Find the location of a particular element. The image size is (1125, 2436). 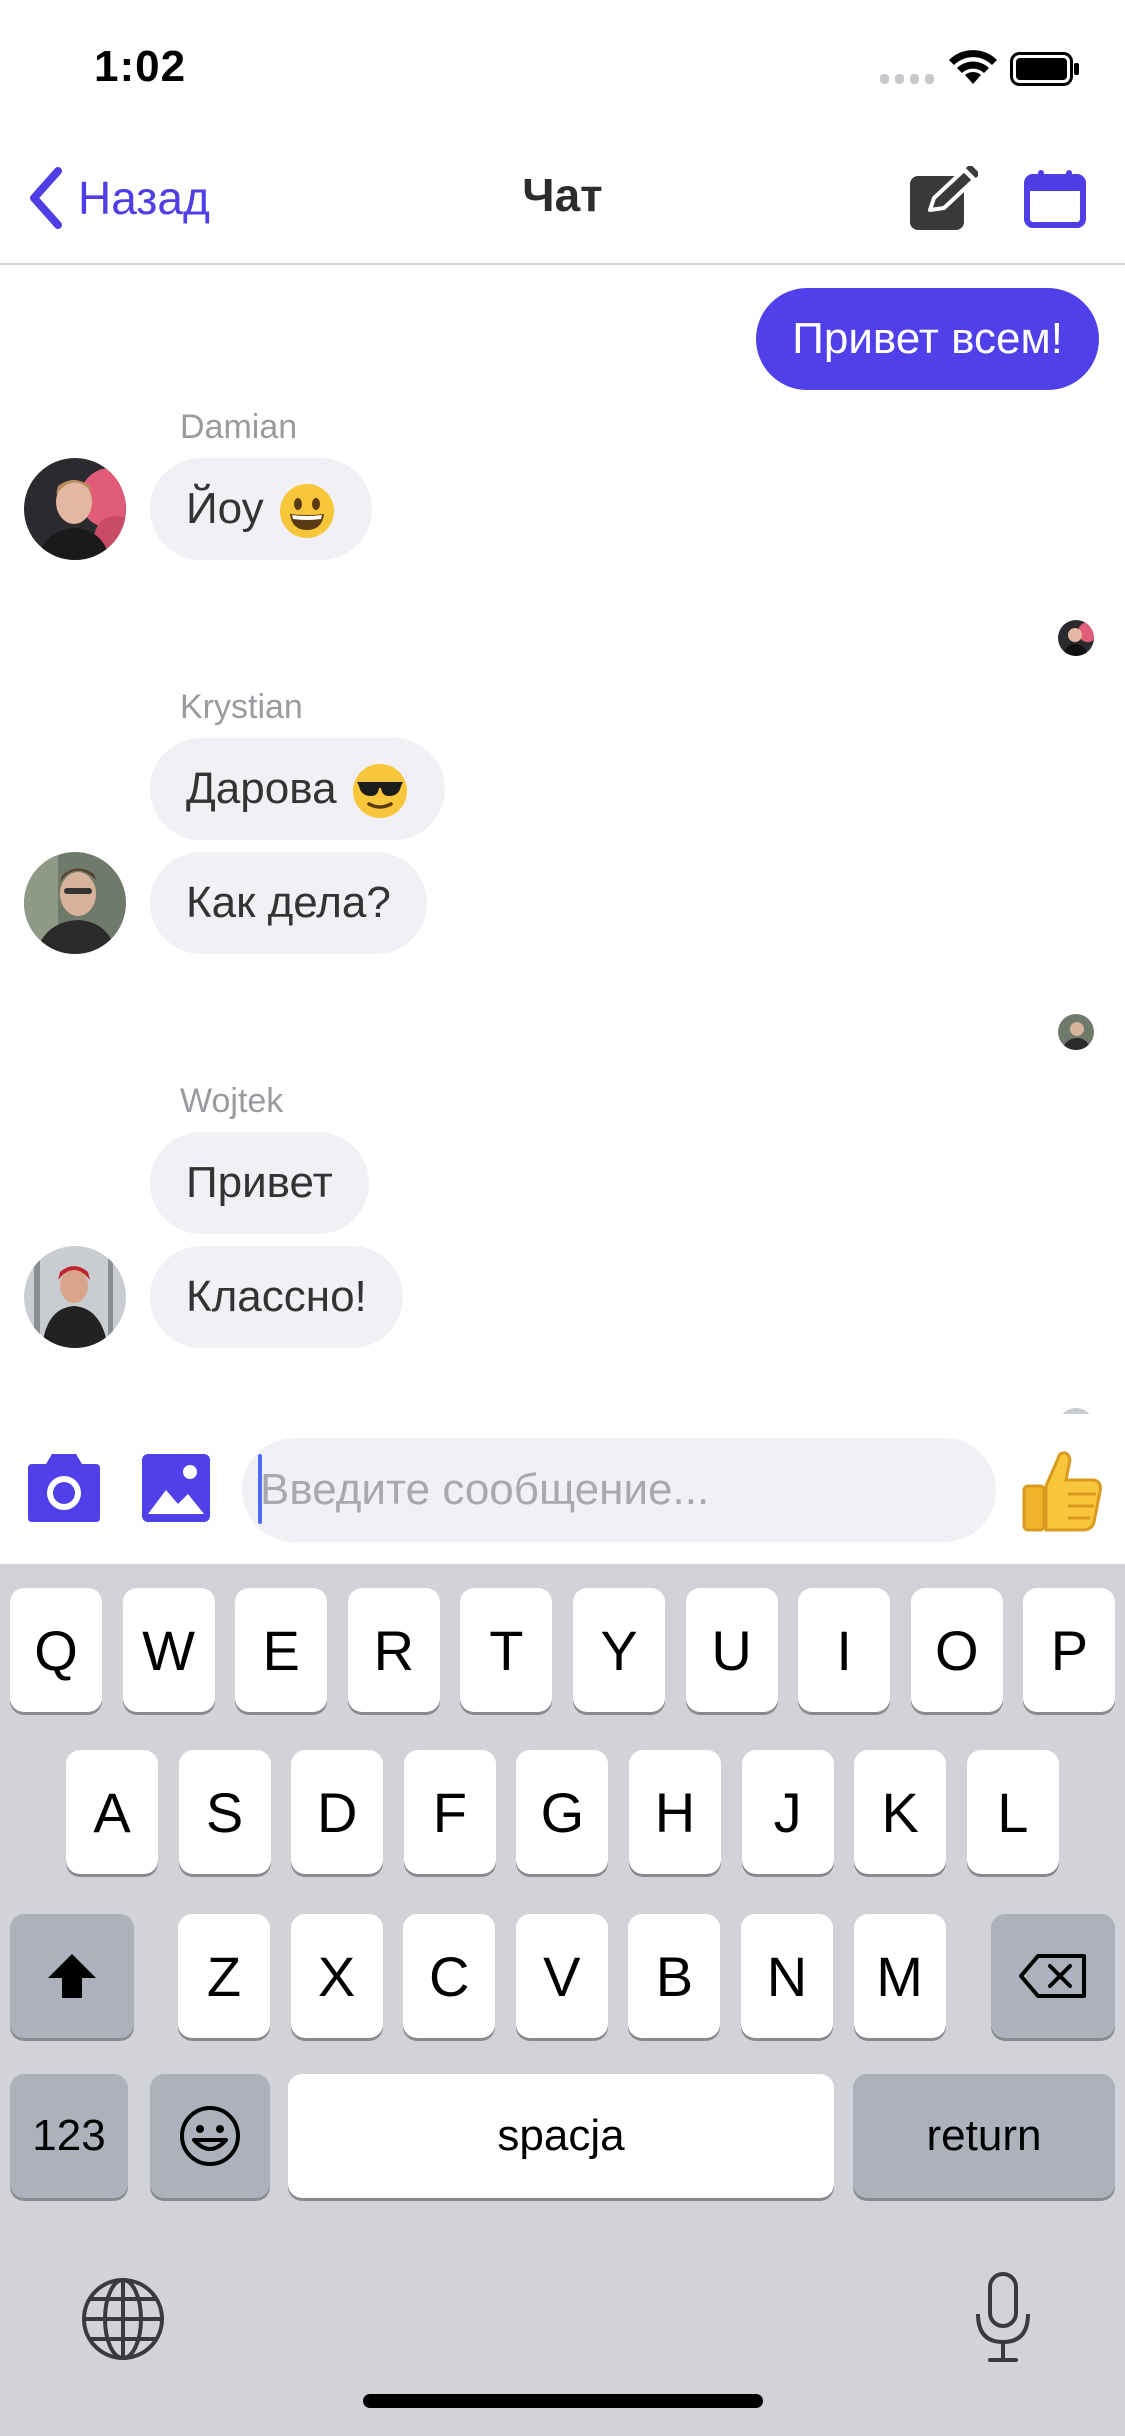

status-time: 1:02 is located at coordinates (140, 66).